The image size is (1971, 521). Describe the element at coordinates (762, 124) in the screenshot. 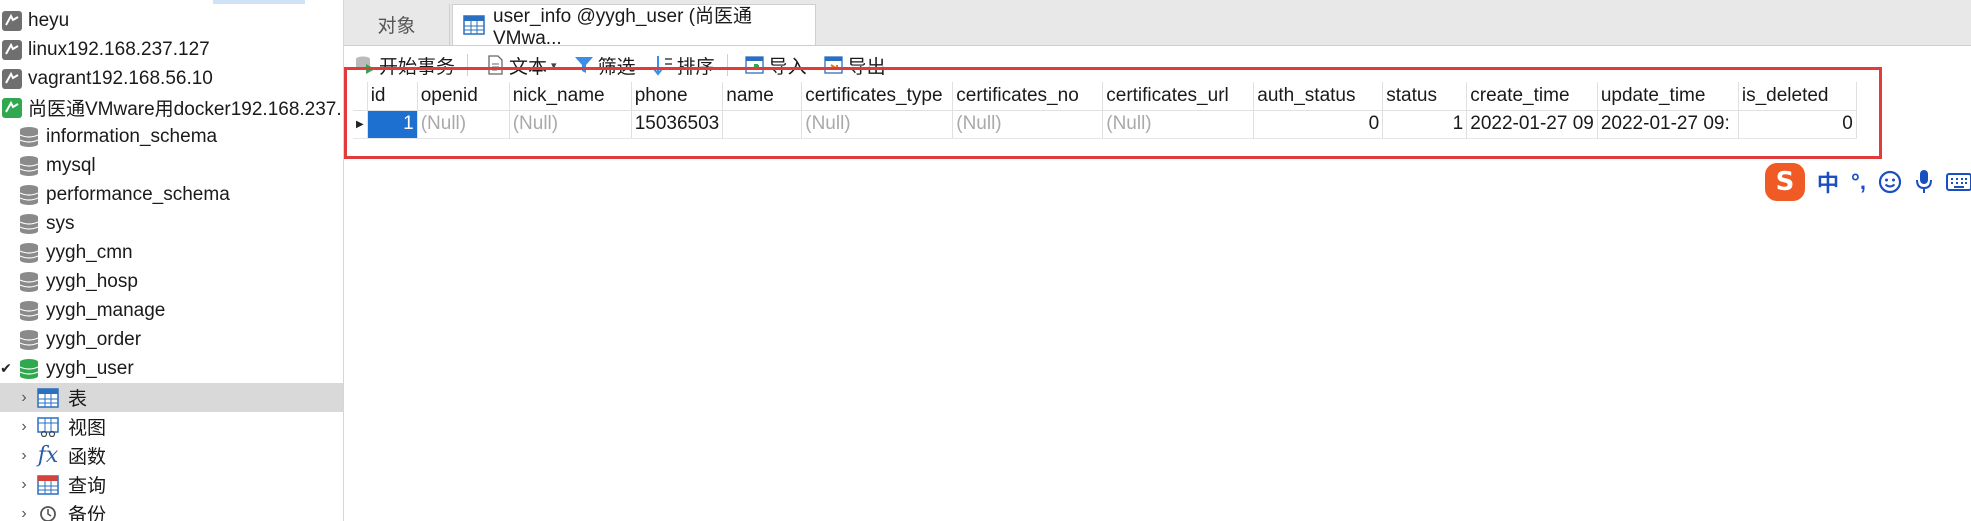

I see `cell-name` at that location.